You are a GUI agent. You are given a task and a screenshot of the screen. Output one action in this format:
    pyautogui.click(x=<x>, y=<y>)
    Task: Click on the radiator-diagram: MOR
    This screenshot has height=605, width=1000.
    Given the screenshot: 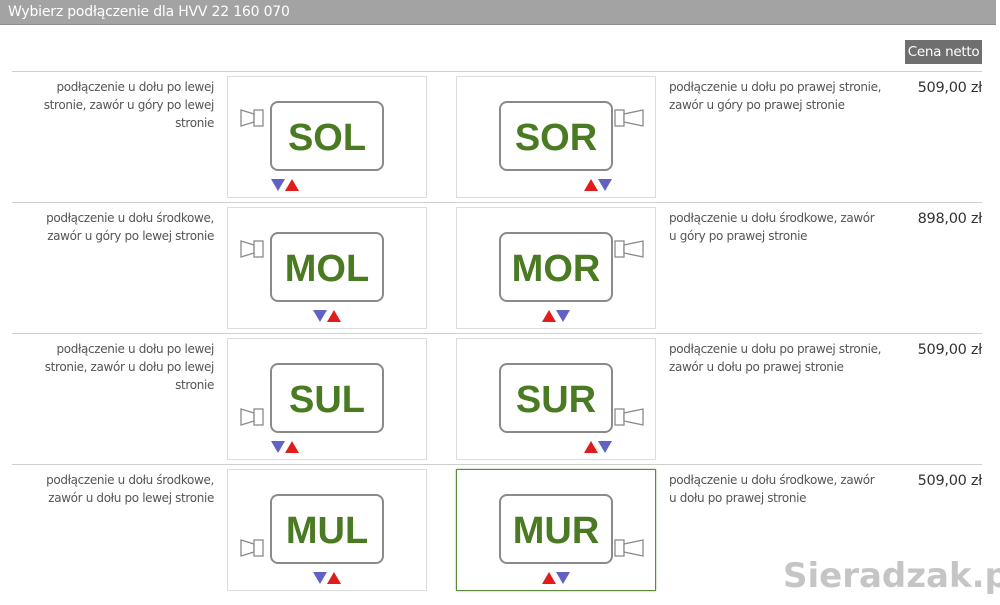 What is the action you would take?
    pyautogui.click(x=571, y=277)
    